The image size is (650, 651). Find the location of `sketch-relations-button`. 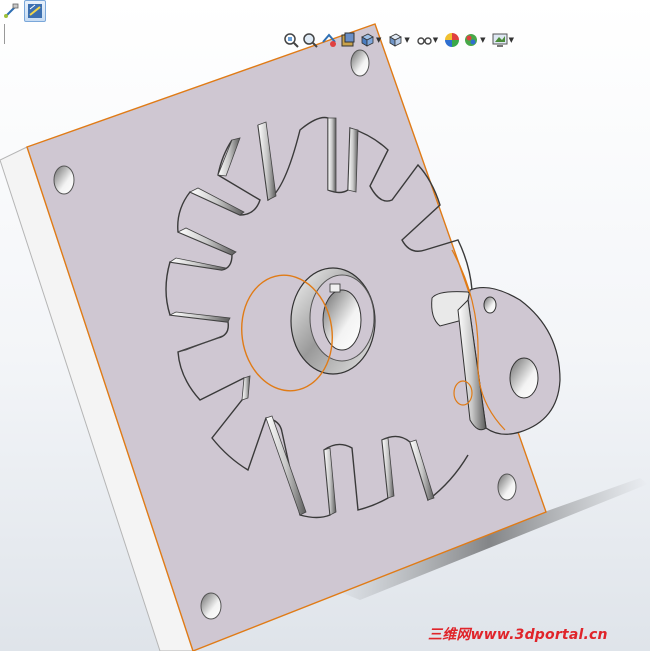

sketch-relations-button is located at coordinates (11, 11).